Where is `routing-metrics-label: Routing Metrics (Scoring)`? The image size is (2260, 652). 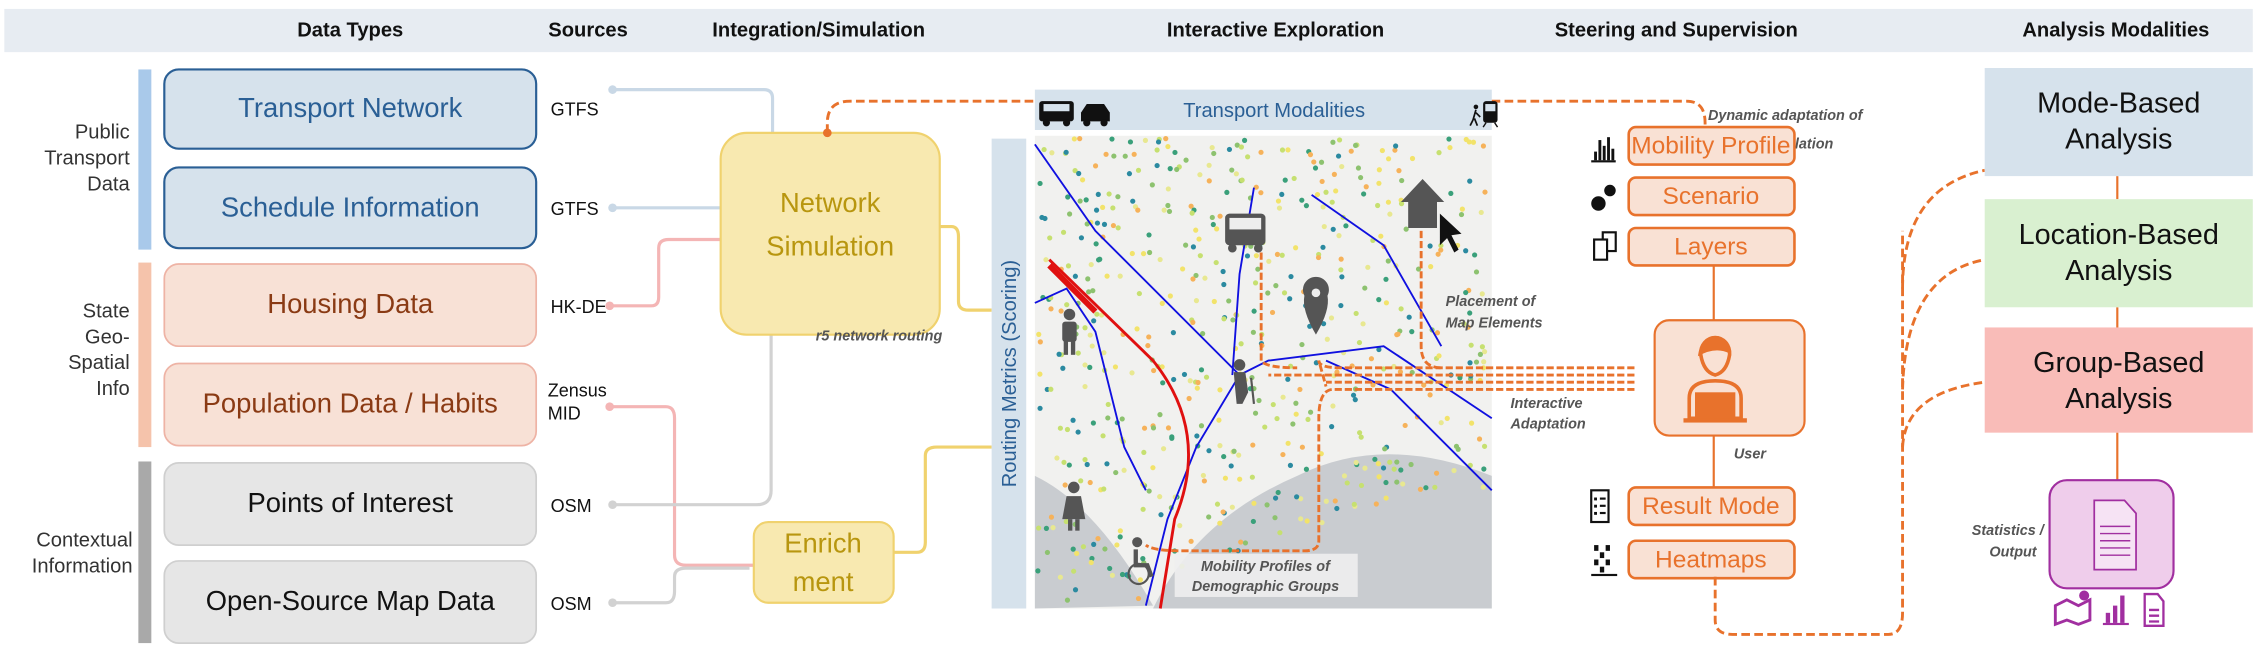 routing-metrics-label: Routing Metrics (Scoring) is located at coordinates (1010, 373).